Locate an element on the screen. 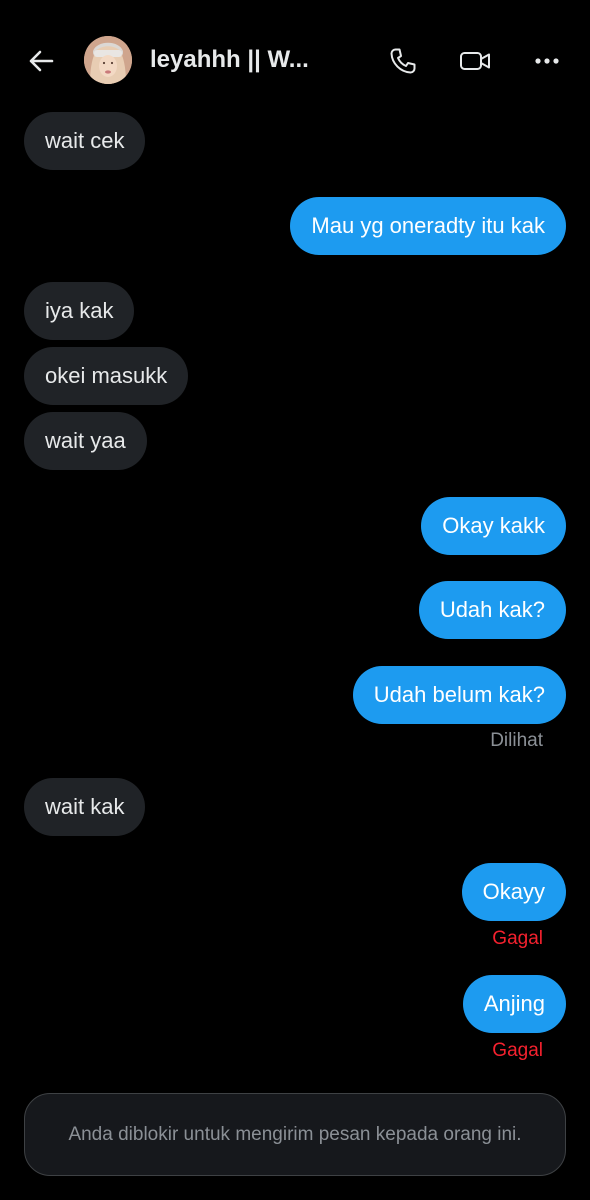  avatar is located at coordinates (108, 60).